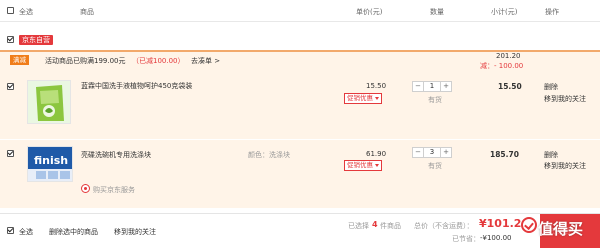 This screenshot has width=600, height=248. What do you see at coordinates (375, 224) in the screenshot?
I see `selected-count: 4` at bounding box center [375, 224].